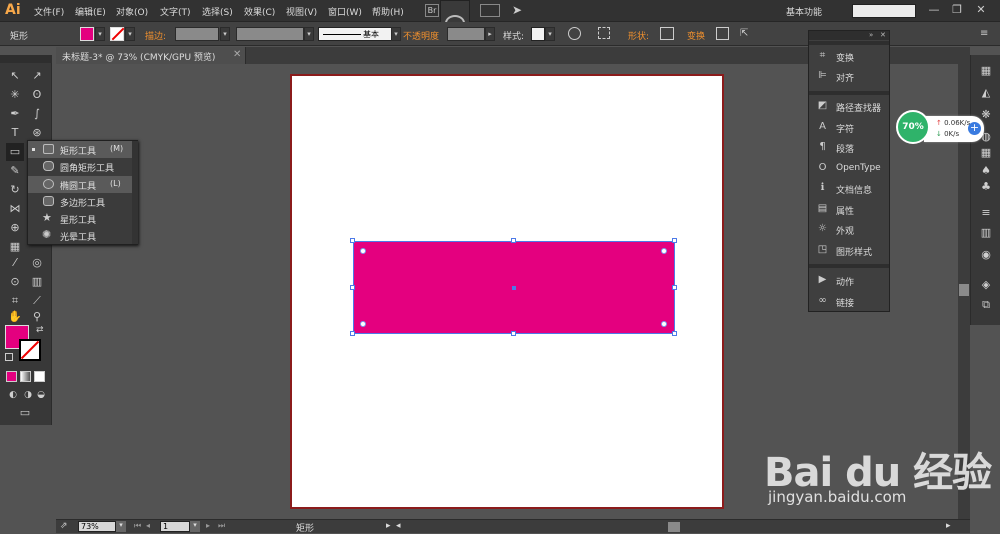 This screenshot has width=1000, height=534. I want to click on scroll-right-icon: ▸, so click(948, 526).